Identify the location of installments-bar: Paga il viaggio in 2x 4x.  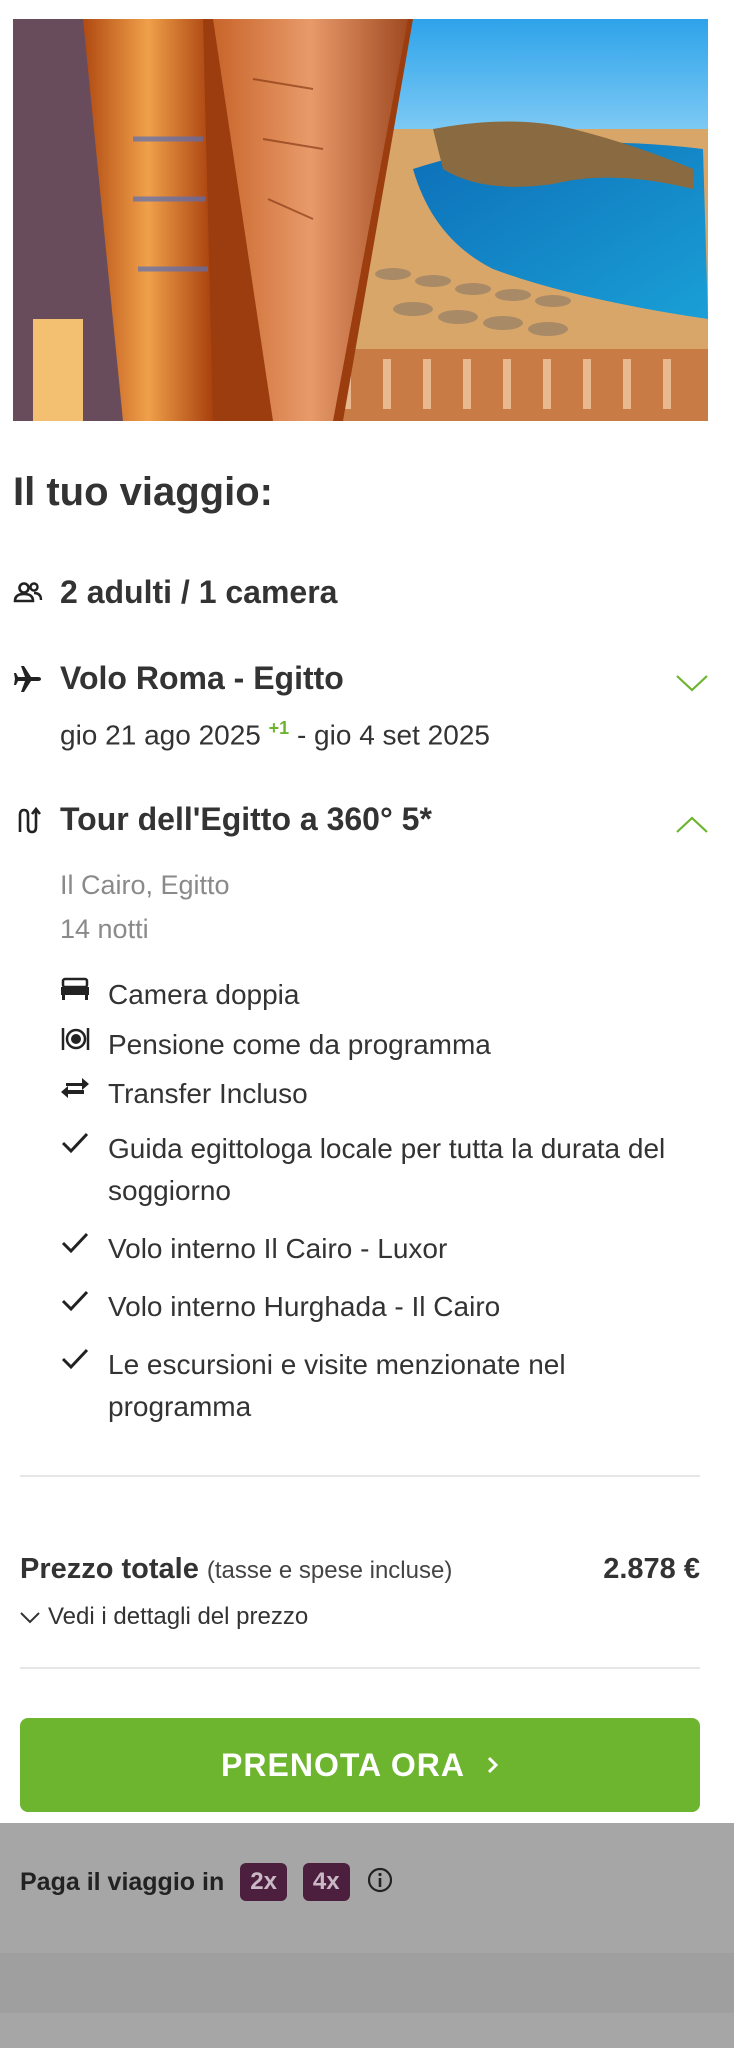
(207, 1882).